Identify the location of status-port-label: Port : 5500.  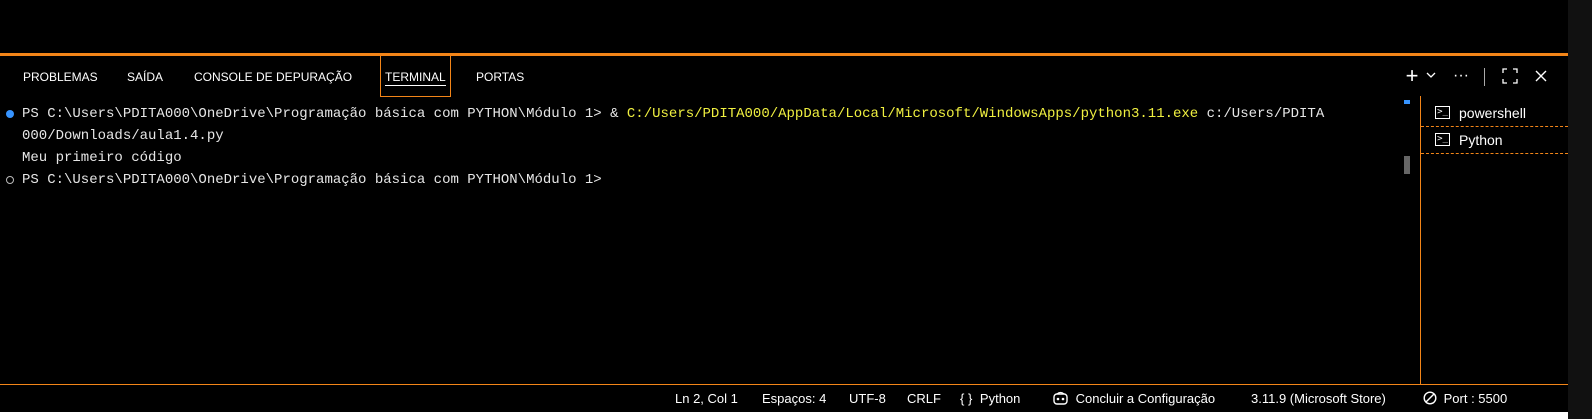
(1475, 398).